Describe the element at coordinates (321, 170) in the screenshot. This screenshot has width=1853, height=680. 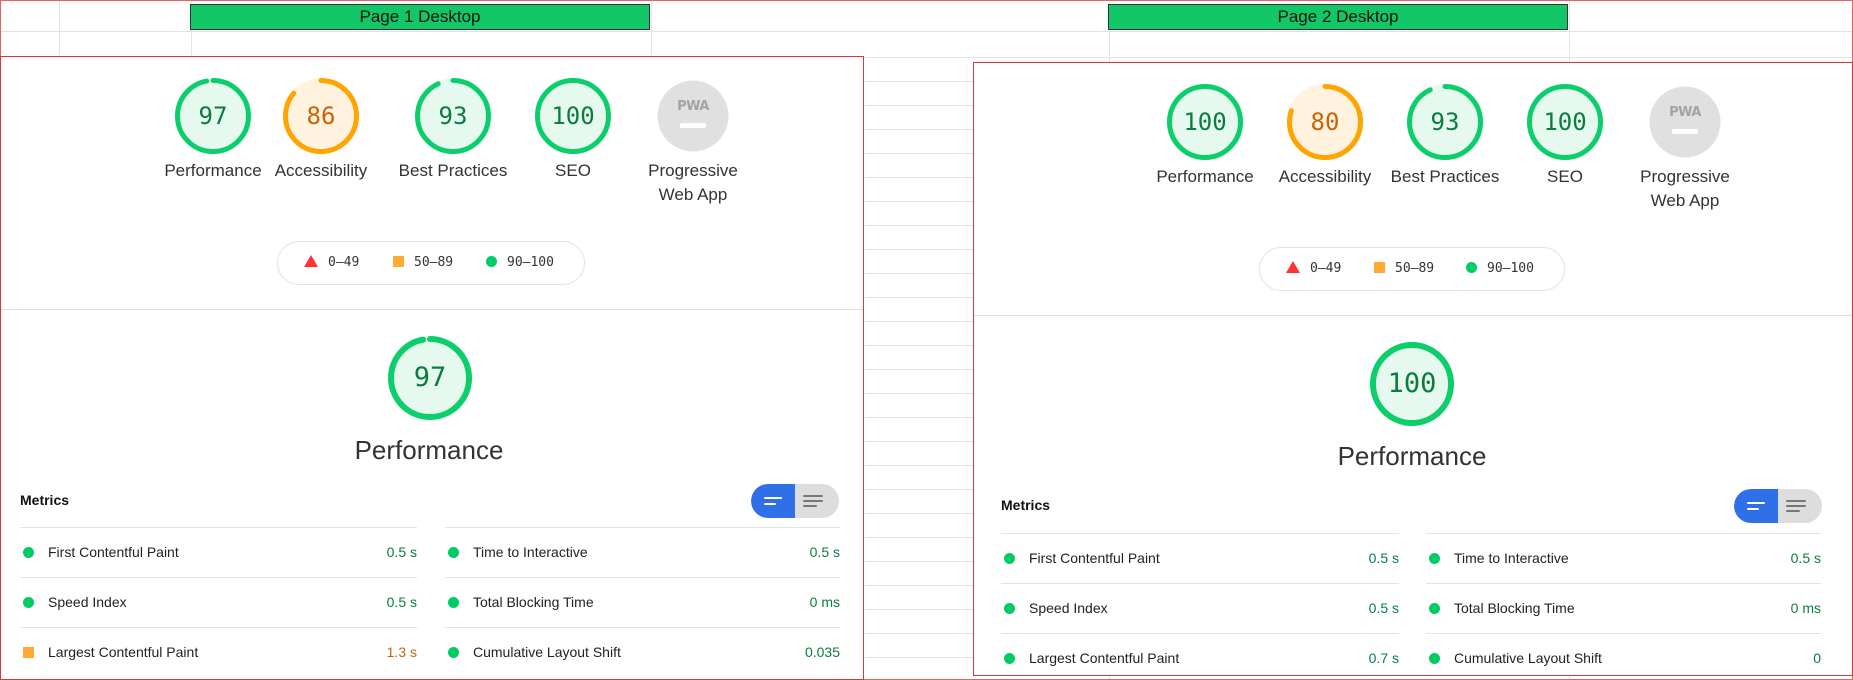
I see `gauge-label: Accessibility` at that location.